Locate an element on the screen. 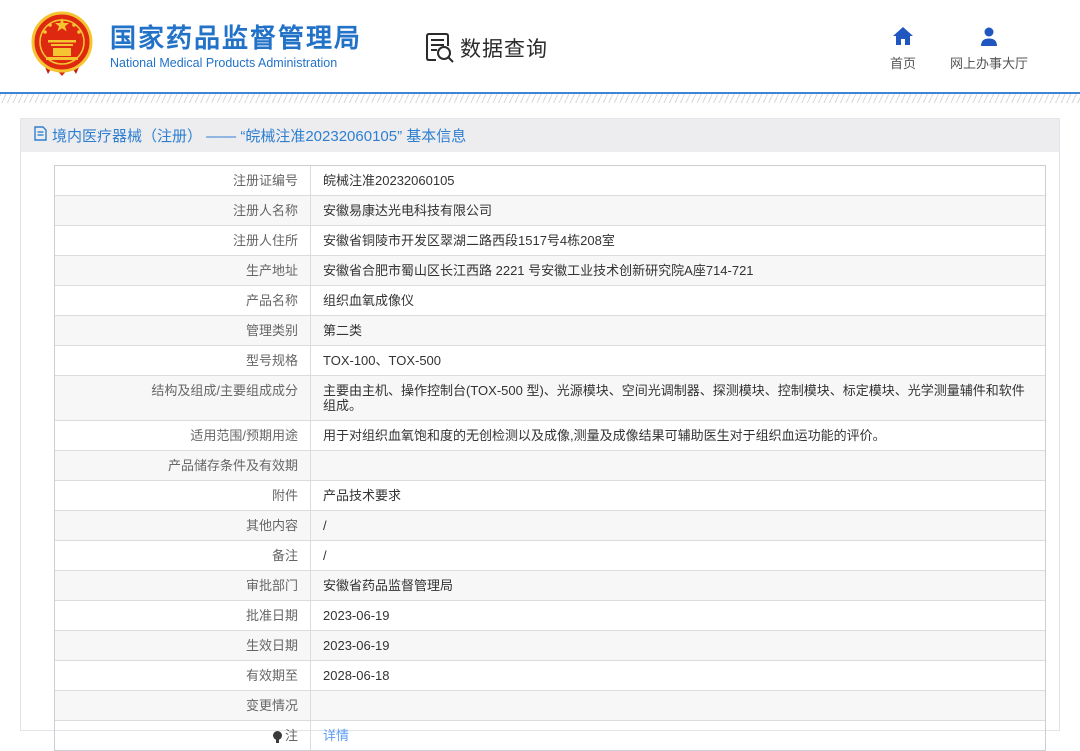 The height and width of the screenshot is (751, 1080). row-label: 备注 is located at coordinates (183, 555).